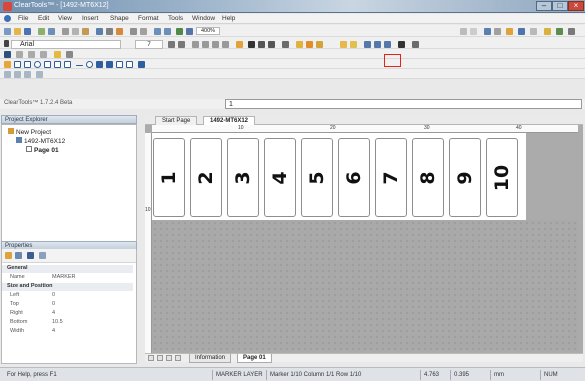  I want to click on dash-icon, so click(43, 54).